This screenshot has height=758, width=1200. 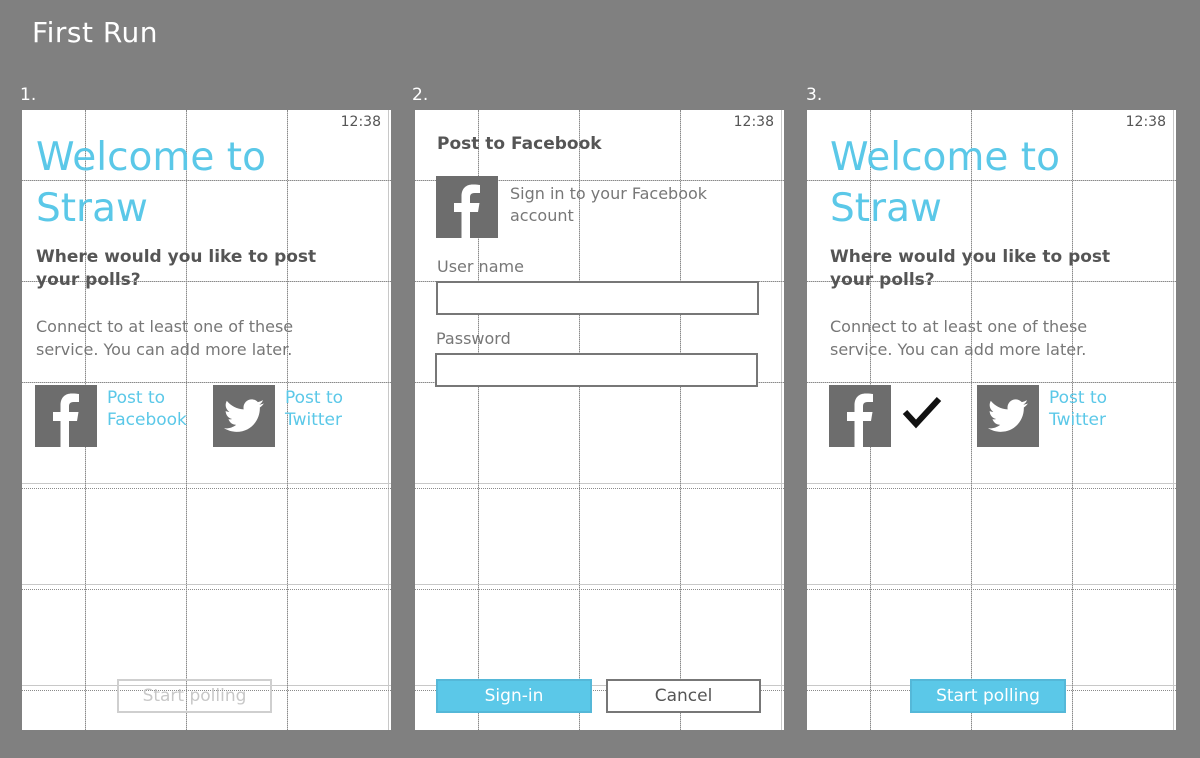 What do you see at coordinates (157, 409) in the screenshot?
I see `post-to-facebook-link: Post to Facebook` at bounding box center [157, 409].